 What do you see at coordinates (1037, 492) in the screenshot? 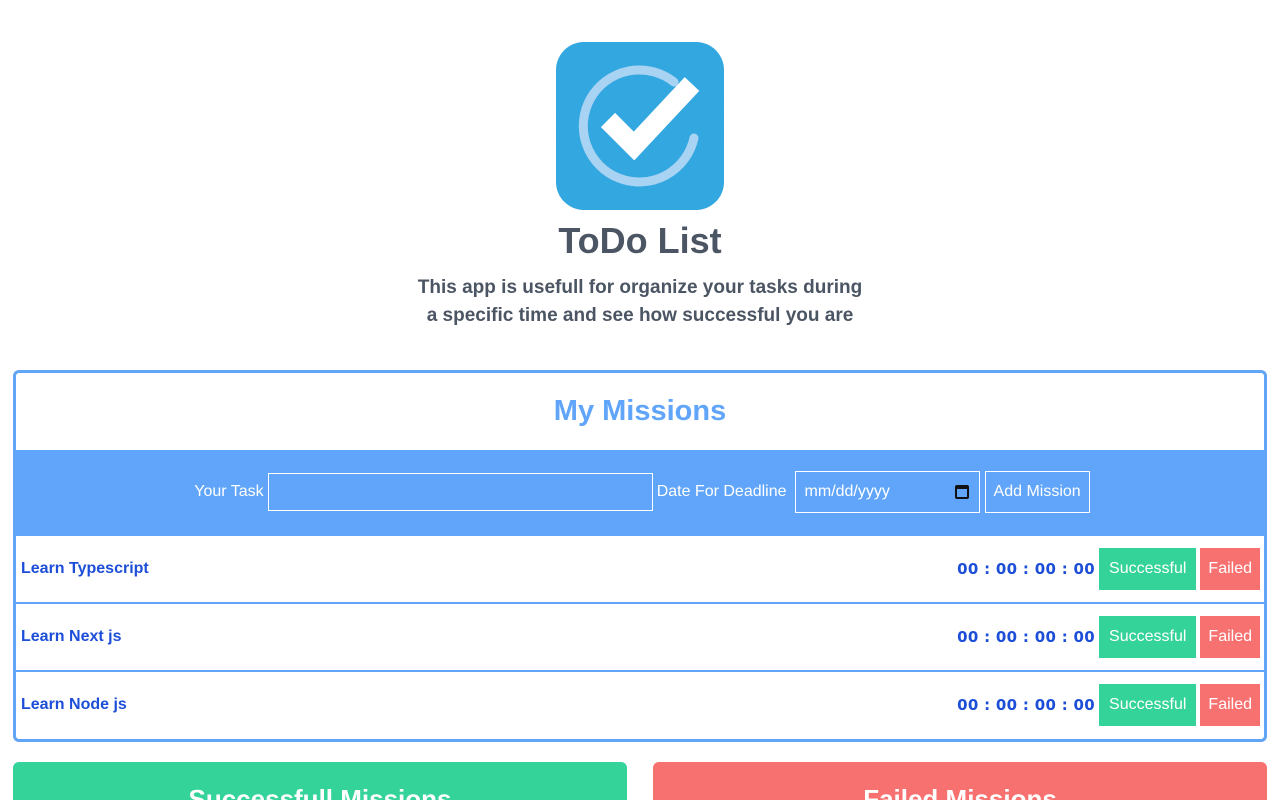
I see `add-mission-button: Add Mission` at bounding box center [1037, 492].